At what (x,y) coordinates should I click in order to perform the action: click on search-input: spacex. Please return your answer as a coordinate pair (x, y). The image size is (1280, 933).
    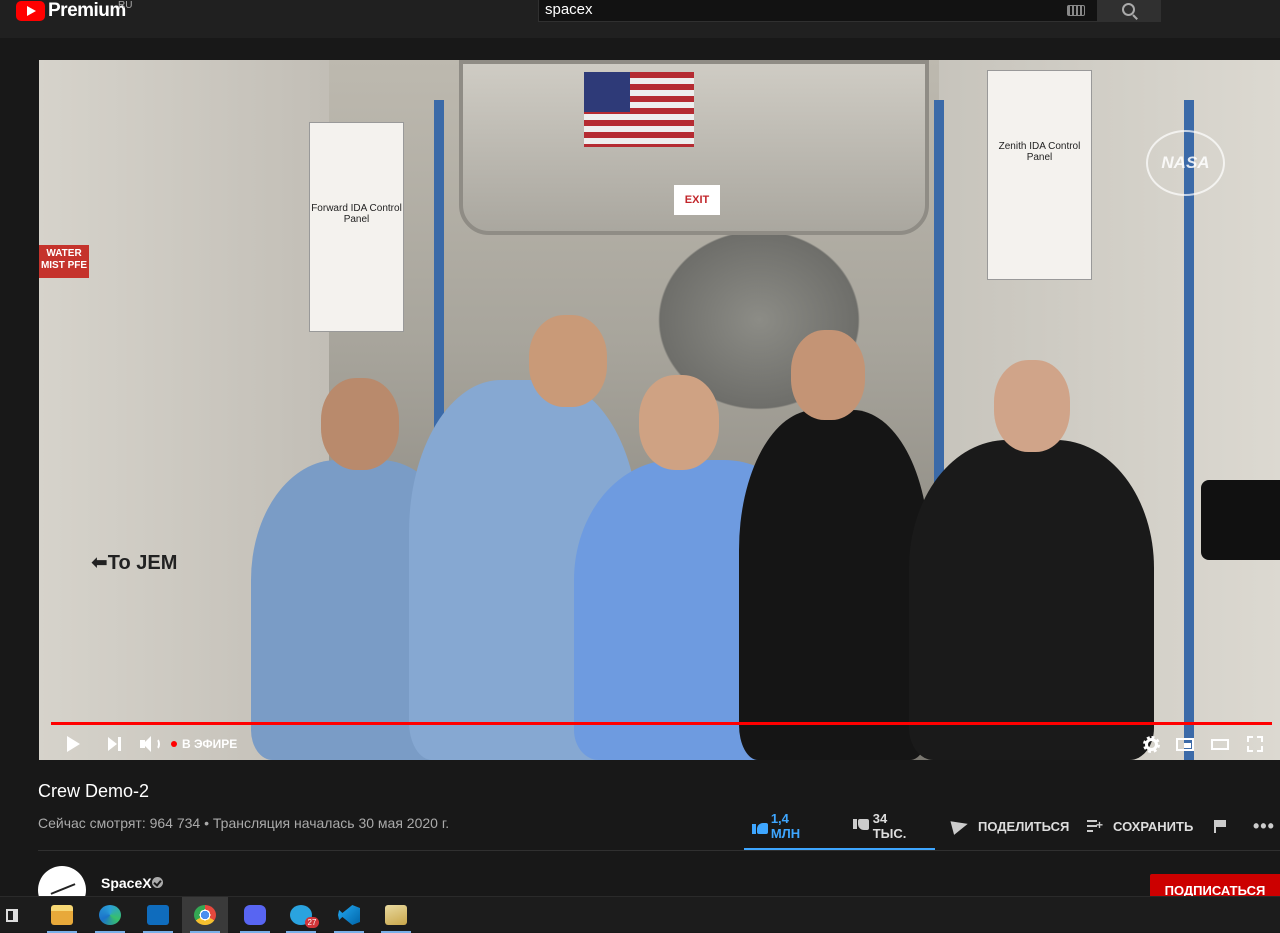
    Looking at the image, I should click on (818, 11).